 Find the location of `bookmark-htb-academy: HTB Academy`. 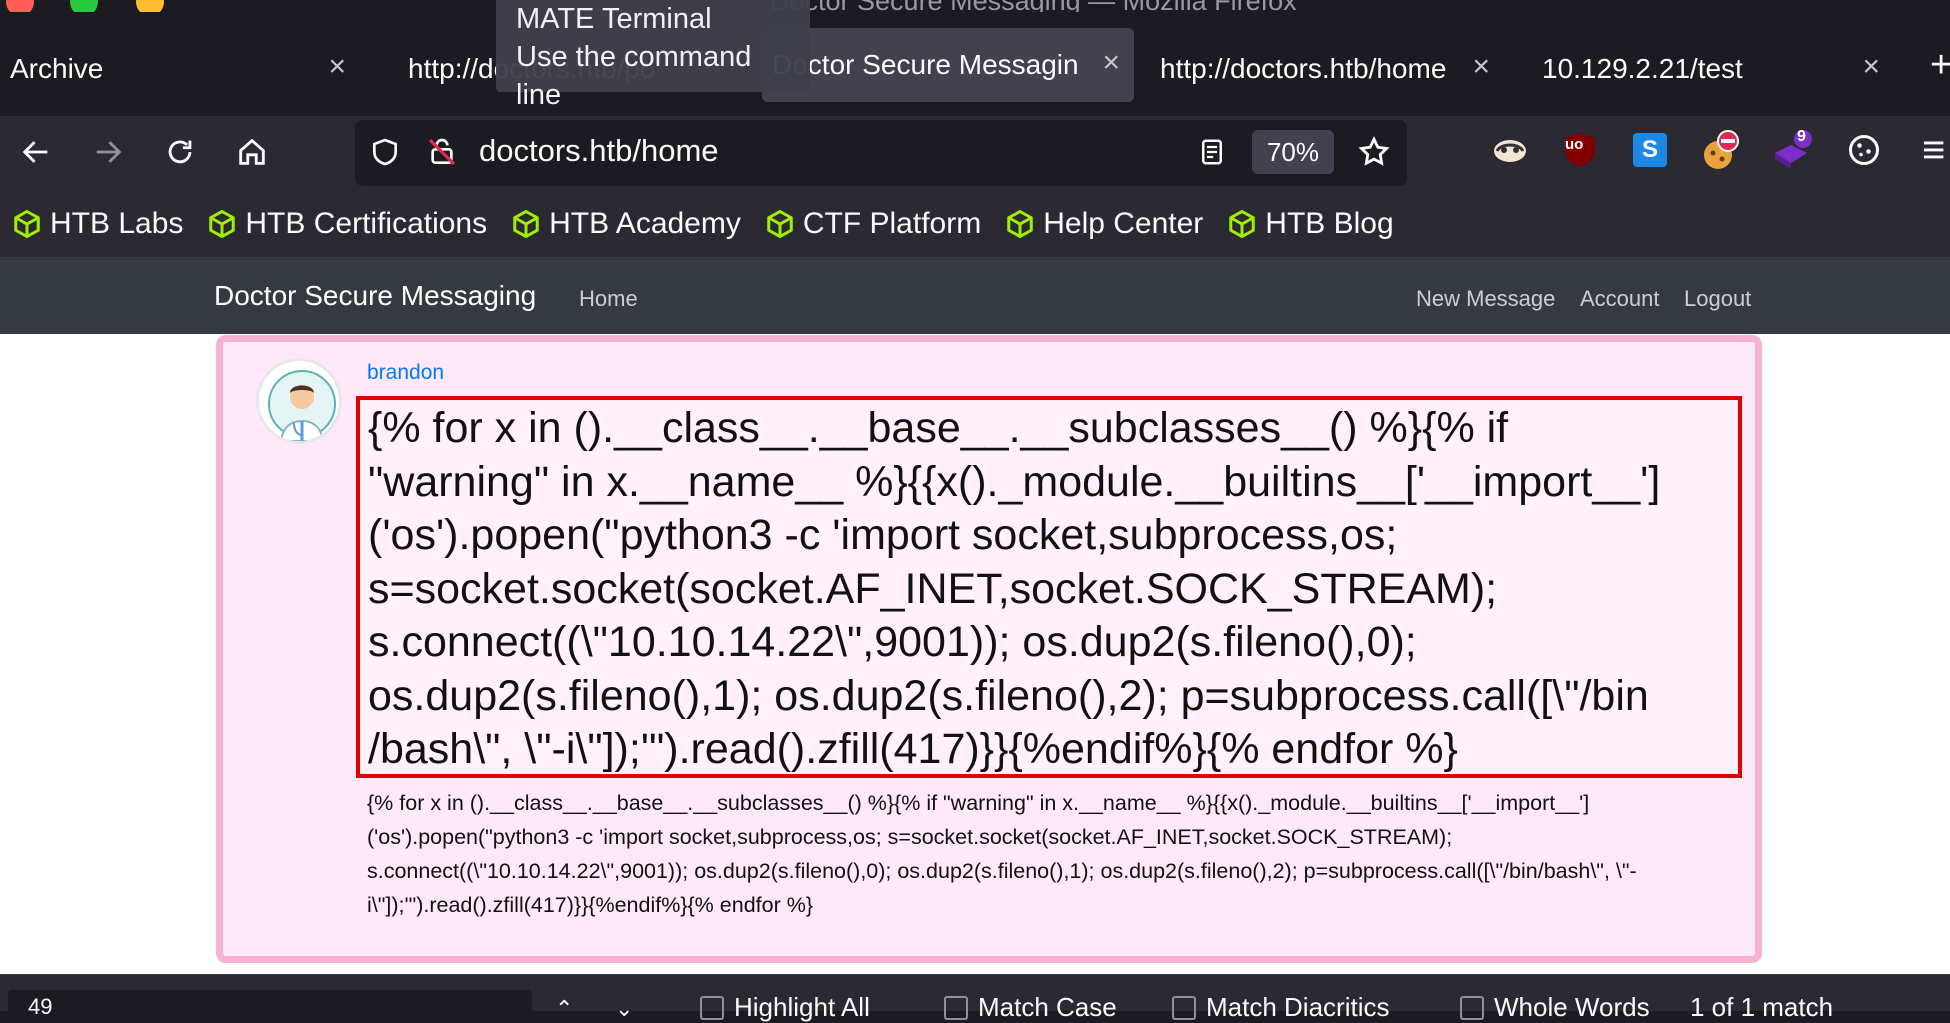

bookmark-htb-academy: HTB Academy is located at coordinates (626, 224).